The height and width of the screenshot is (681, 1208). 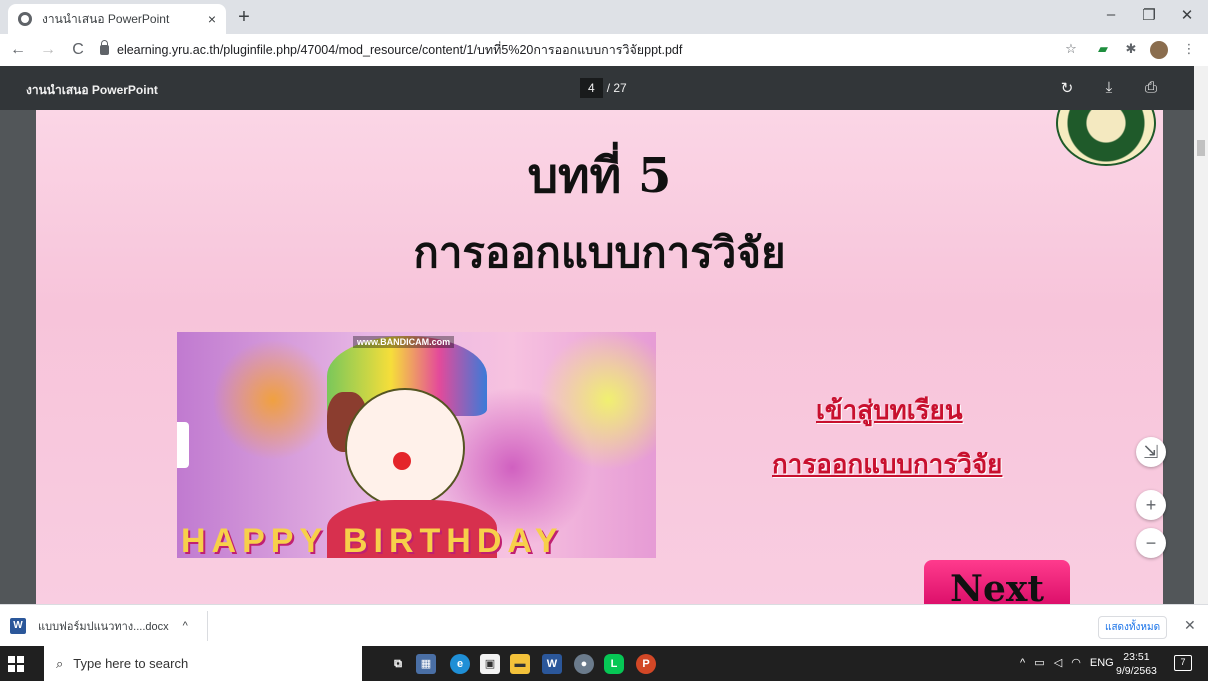 What do you see at coordinates (460, 664) in the screenshot?
I see `edge-icon: e` at bounding box center [460, 664].